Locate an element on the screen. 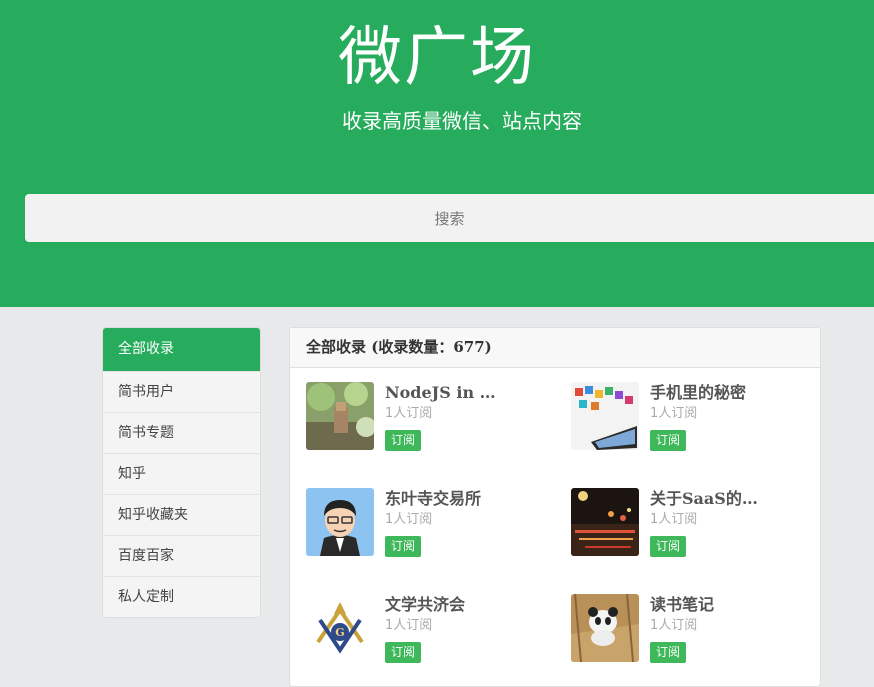  sidebar-item-zhihu: 知乎 is located at coordinates (181, 473).